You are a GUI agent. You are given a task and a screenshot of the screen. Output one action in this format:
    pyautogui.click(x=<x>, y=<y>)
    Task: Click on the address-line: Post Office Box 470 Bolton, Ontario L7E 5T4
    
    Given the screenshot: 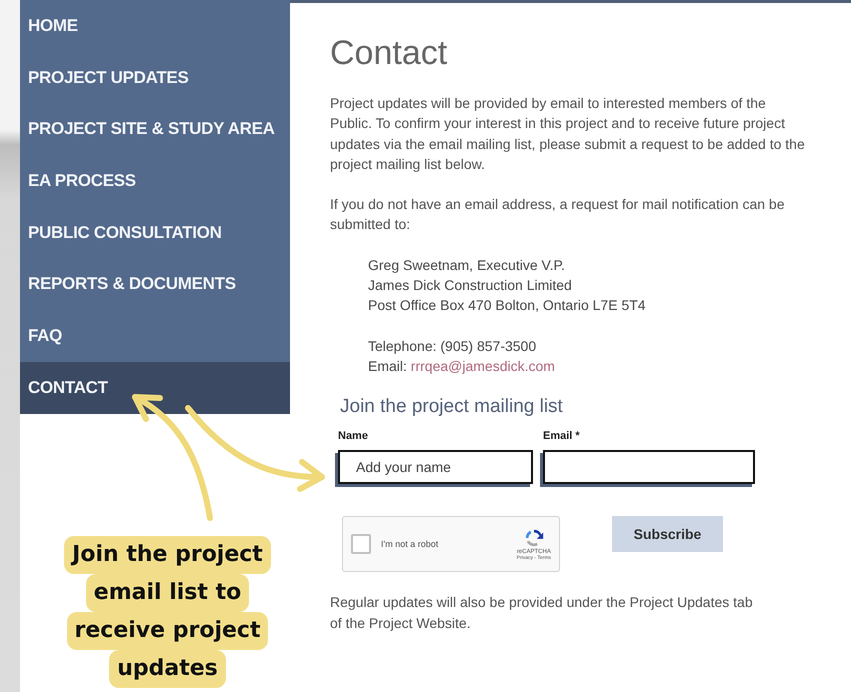 What is the action you would take?
    pyautogui.click(x=507, y=306)
    